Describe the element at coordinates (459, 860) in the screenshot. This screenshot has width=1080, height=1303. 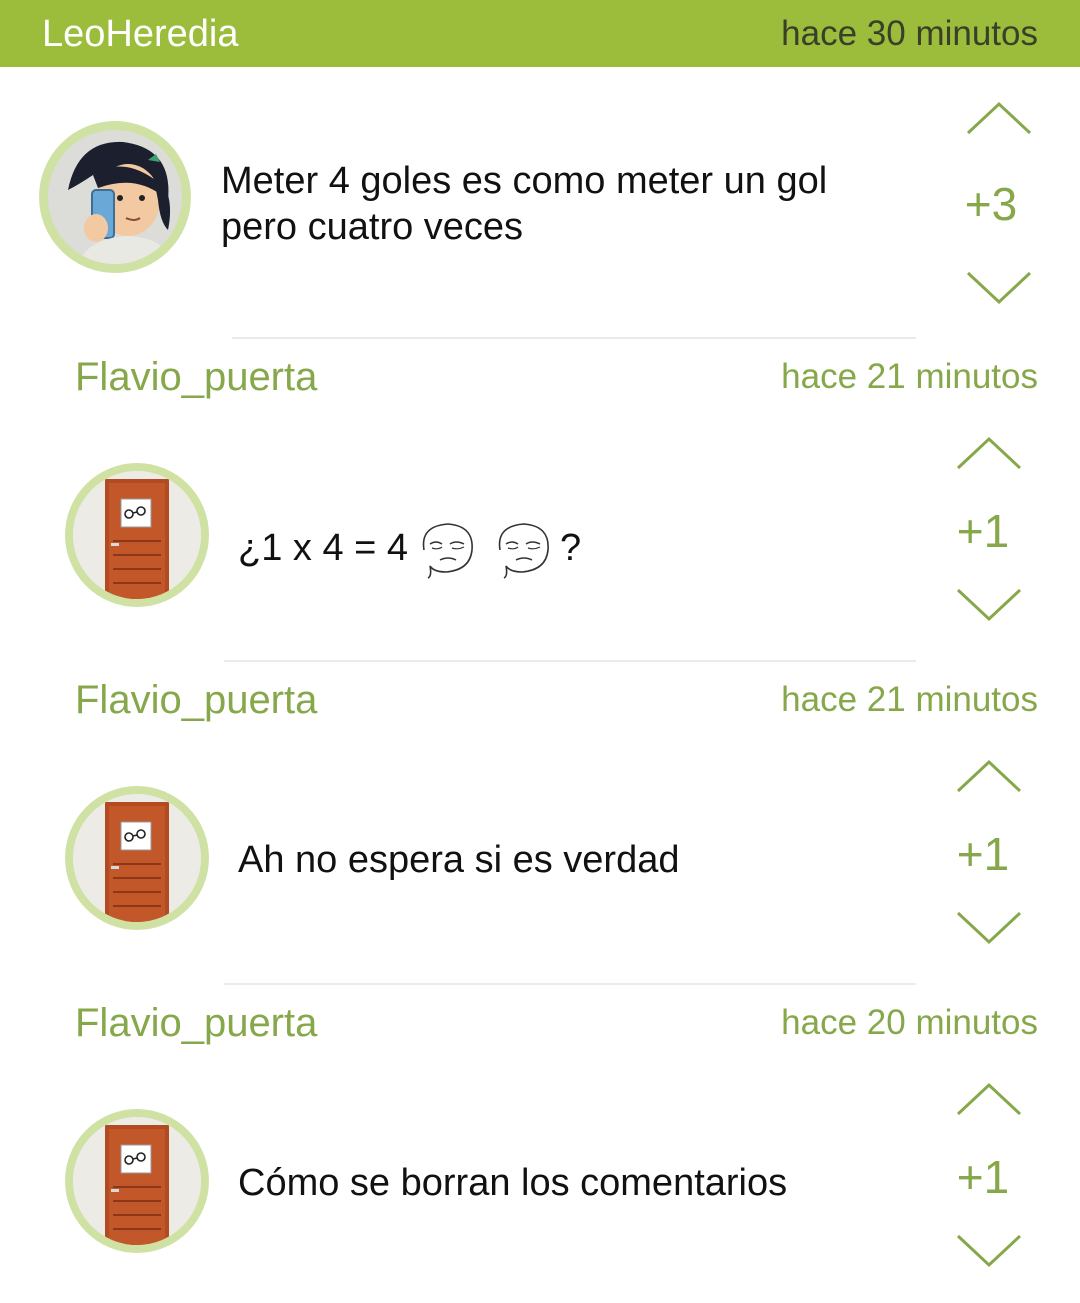
I see `comment-text: Ah no espera si es verdad` at that location.